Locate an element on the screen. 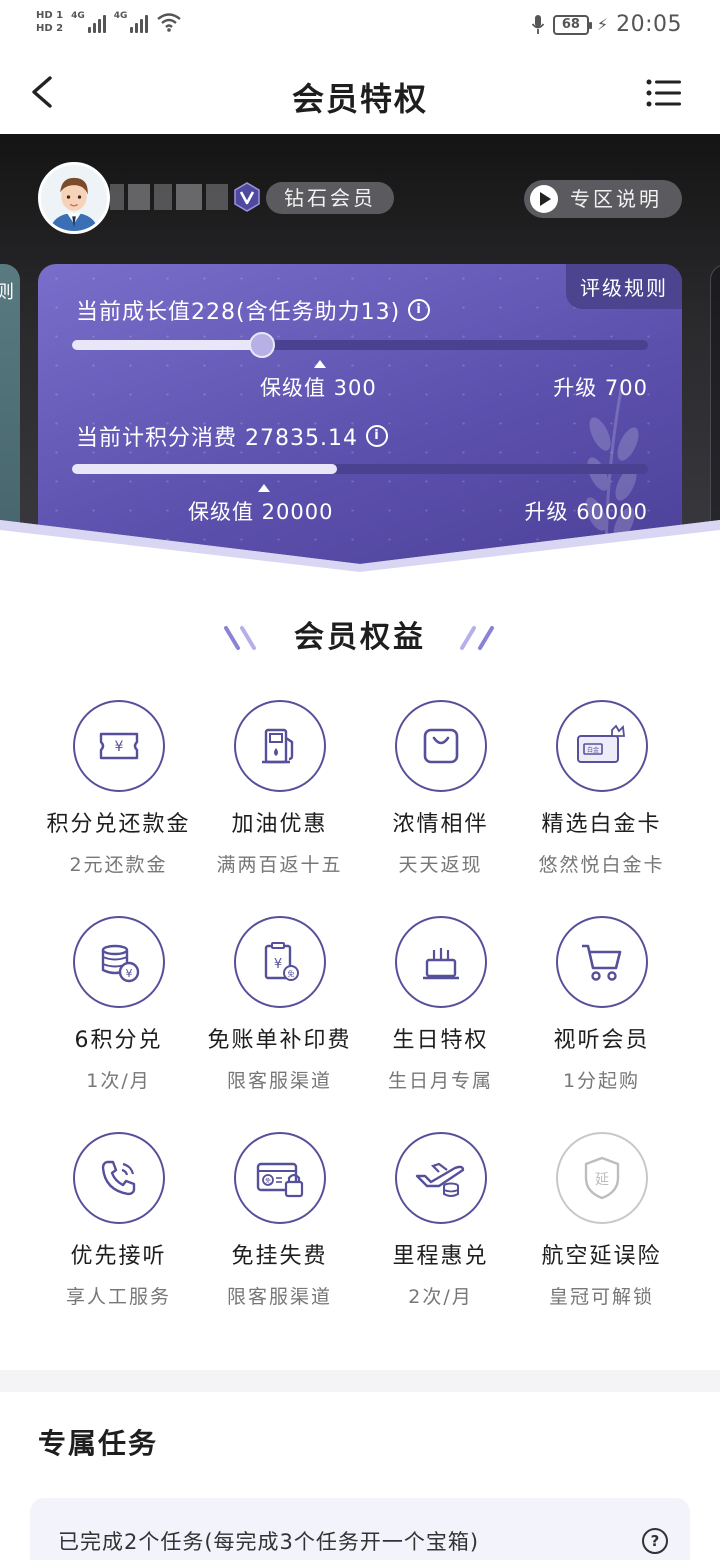  benefit-item: 白金 精选白金卡 悠然悦白金卡 is located at coordinates (601, 808).